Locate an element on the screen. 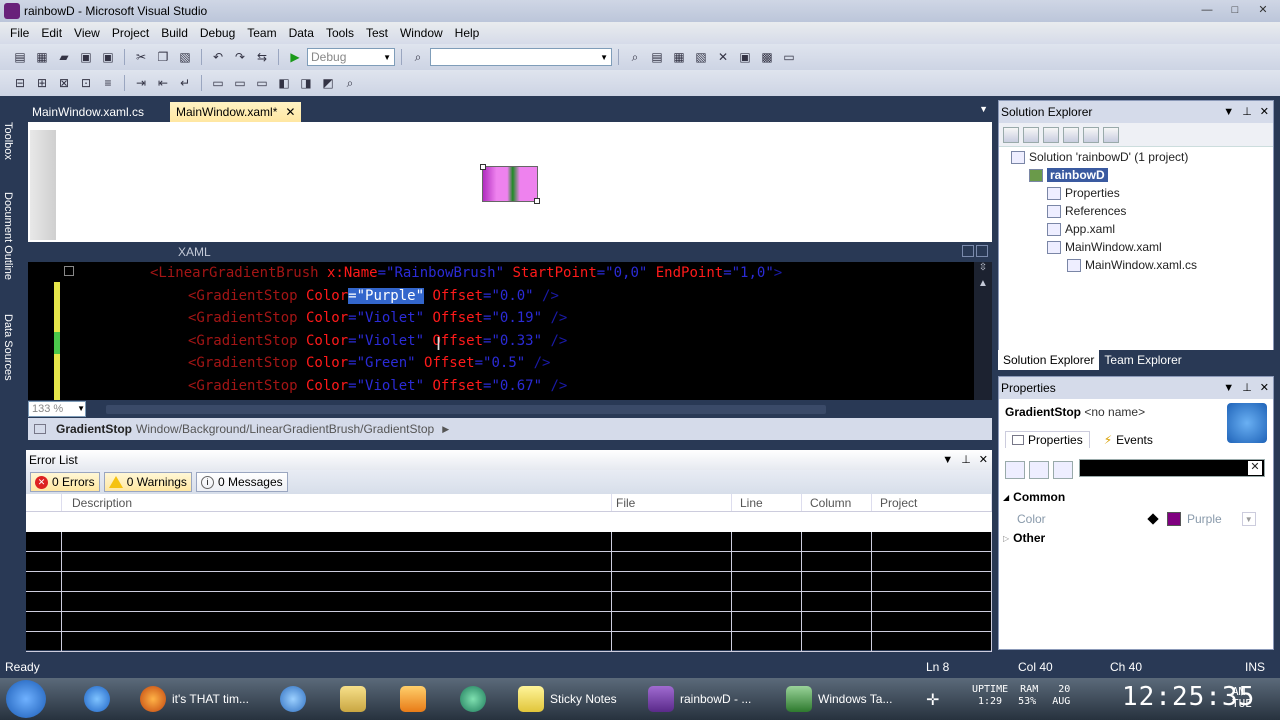 The image size is (1280, 720). uncomment-icon: ▭ is located at coordinates (240, 83).